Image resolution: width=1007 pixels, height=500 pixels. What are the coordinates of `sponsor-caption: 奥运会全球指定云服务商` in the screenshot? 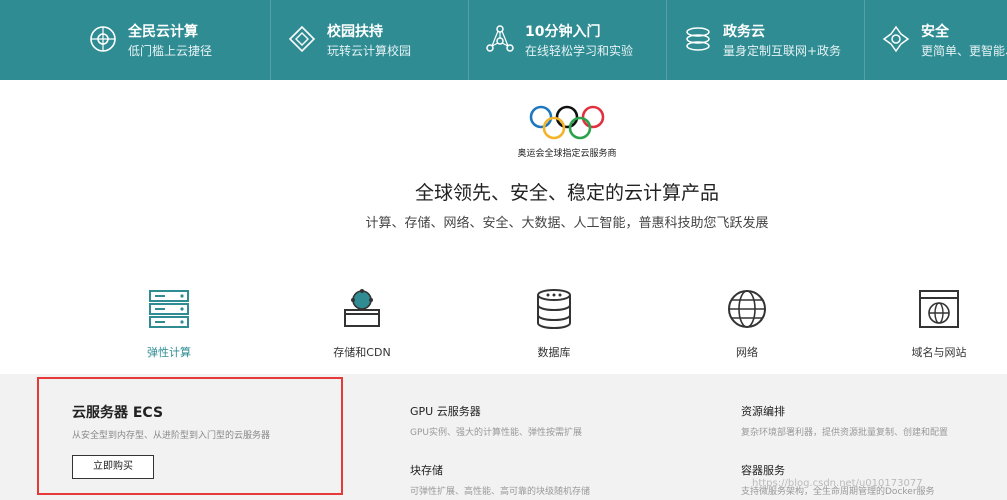 It's located at (567, 154).